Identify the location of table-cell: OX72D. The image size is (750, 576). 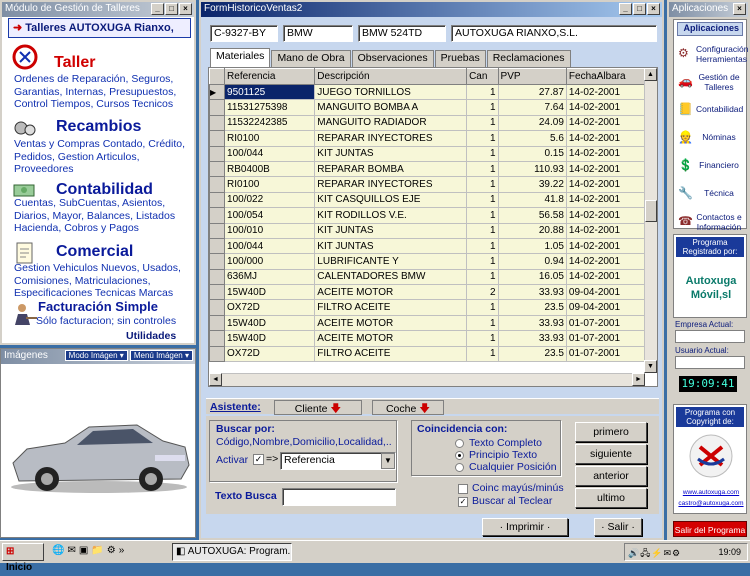
(270, 354).